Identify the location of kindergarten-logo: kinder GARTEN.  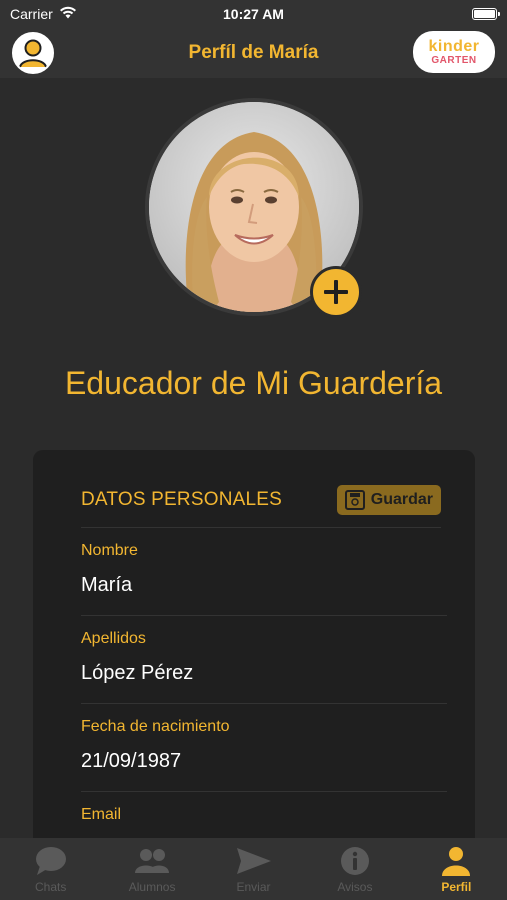
(454, 52).